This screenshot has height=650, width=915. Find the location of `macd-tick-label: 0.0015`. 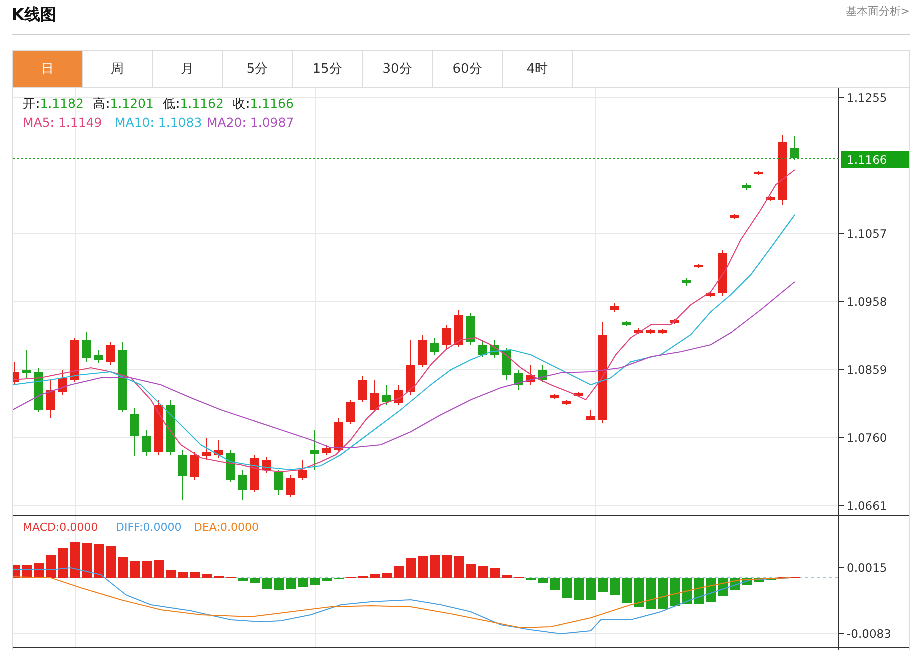

macd-tick-label: 0.0015 is located at coordinates (867, 568).